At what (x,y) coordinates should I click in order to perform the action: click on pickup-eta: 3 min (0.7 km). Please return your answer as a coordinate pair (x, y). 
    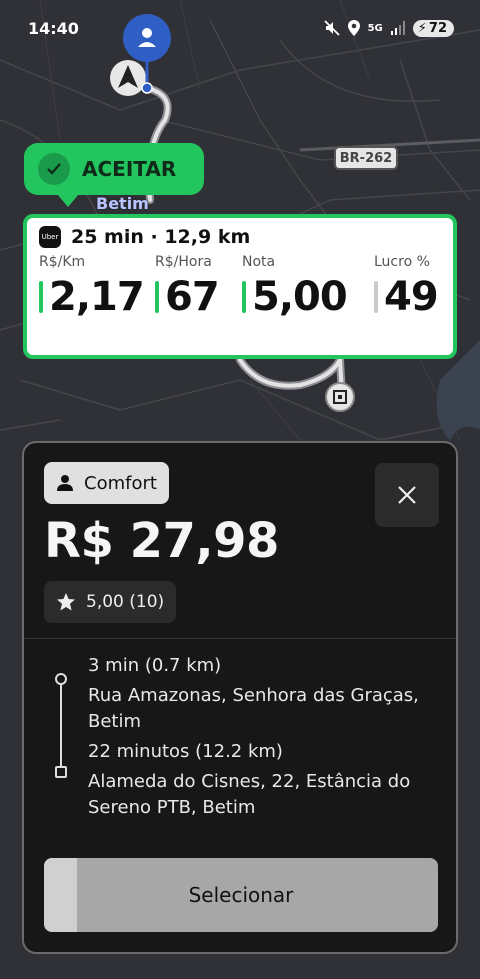
    Looking at the image, I should click on (155, 665).